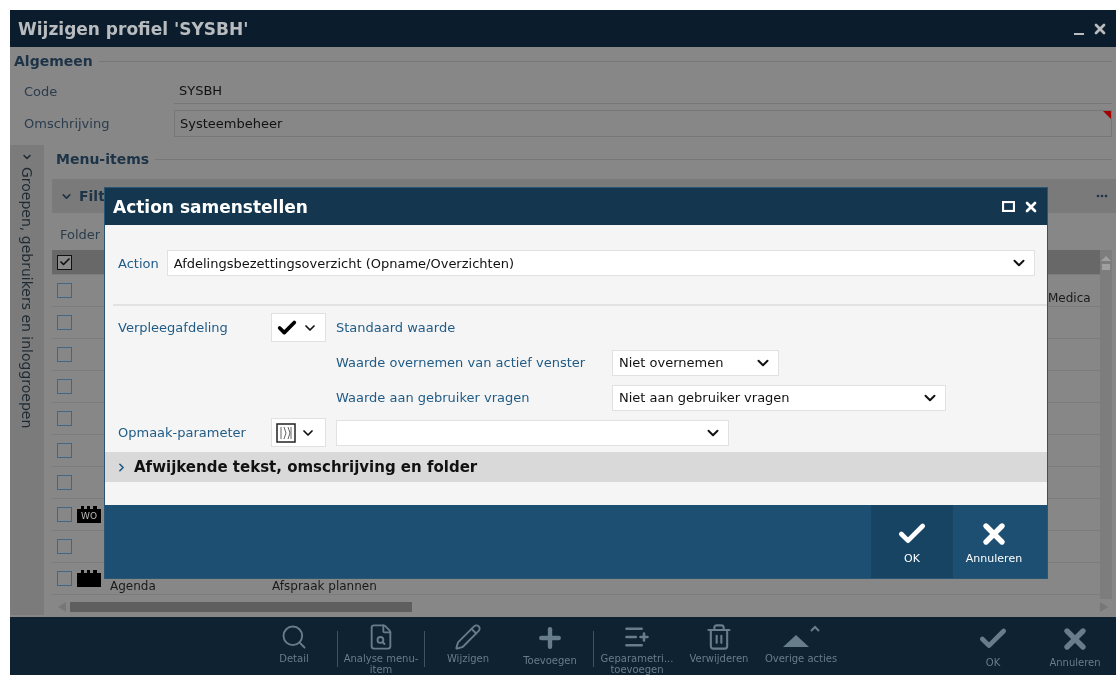  Describe the element at coordinates (134, 28) in the screenshot. I see `window-title: Wijzigen profiel 'SYSBH'` at that location.